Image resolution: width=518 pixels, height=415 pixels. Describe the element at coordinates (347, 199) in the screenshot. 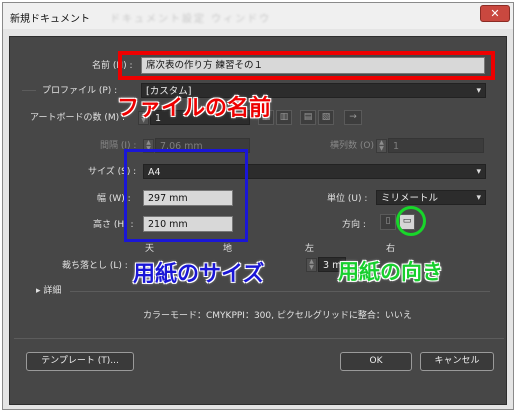

I see `units-label: 単位 (U) :` at that location.